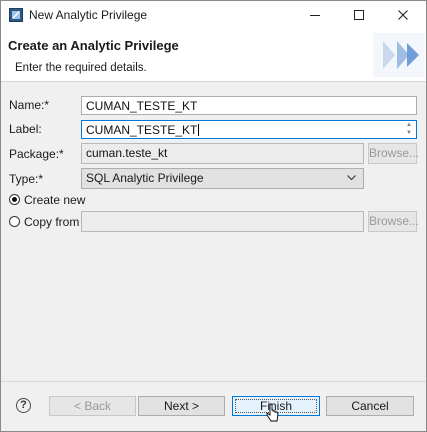 The height and width of the screenshot is (432, 427). What do you see at coordinates (93, 45) in the screenshot?
I see `page-title: Create an Analytic Privilege` at bounding box center [93, 45].